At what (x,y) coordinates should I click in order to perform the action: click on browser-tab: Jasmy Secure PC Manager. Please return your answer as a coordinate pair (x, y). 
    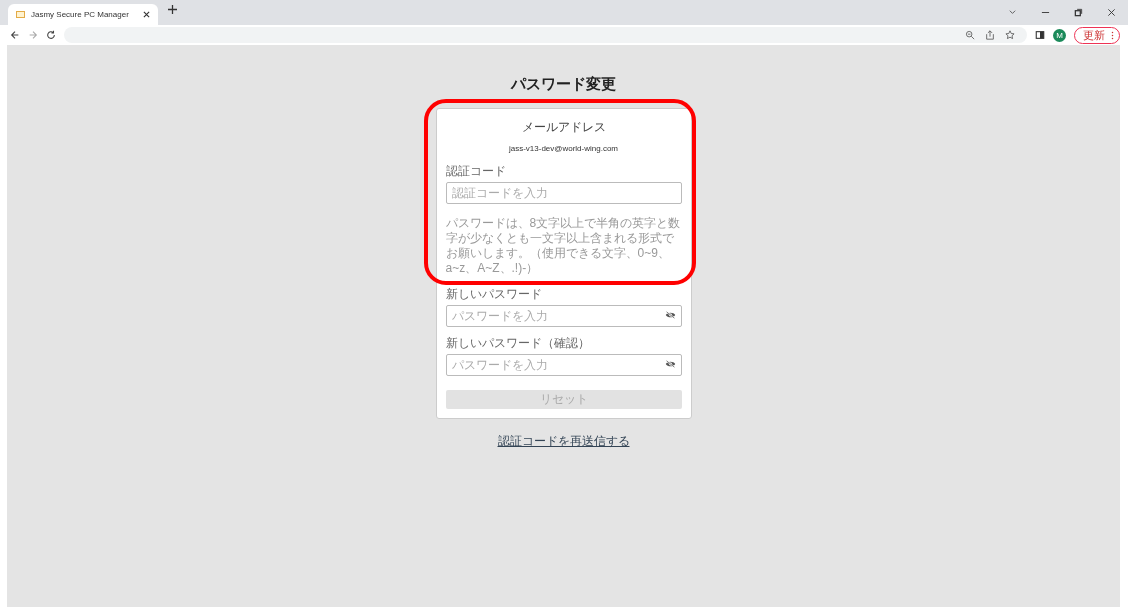
    Looking at the image, I should click on (83, 14).